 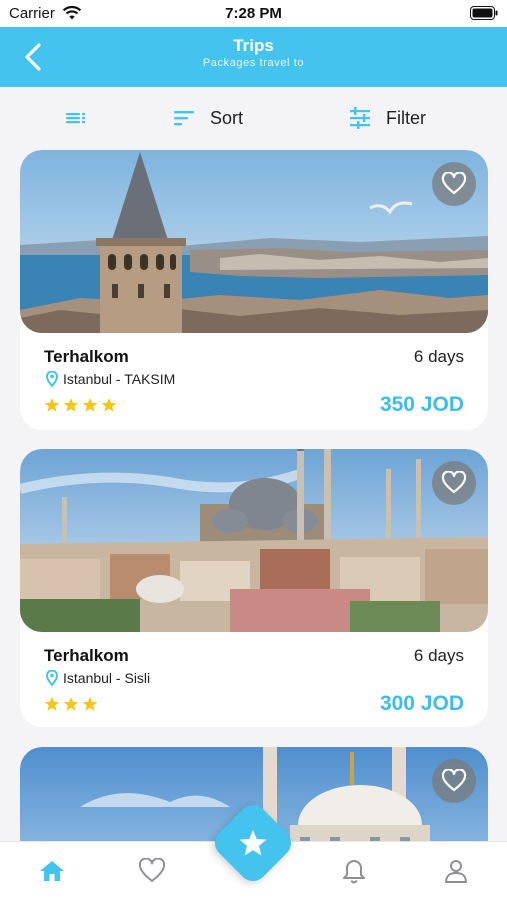 What do you see at coordinates (207, 118) in the screenshot?
I see `sort-button: Sort` at bounding box center [207, 118].